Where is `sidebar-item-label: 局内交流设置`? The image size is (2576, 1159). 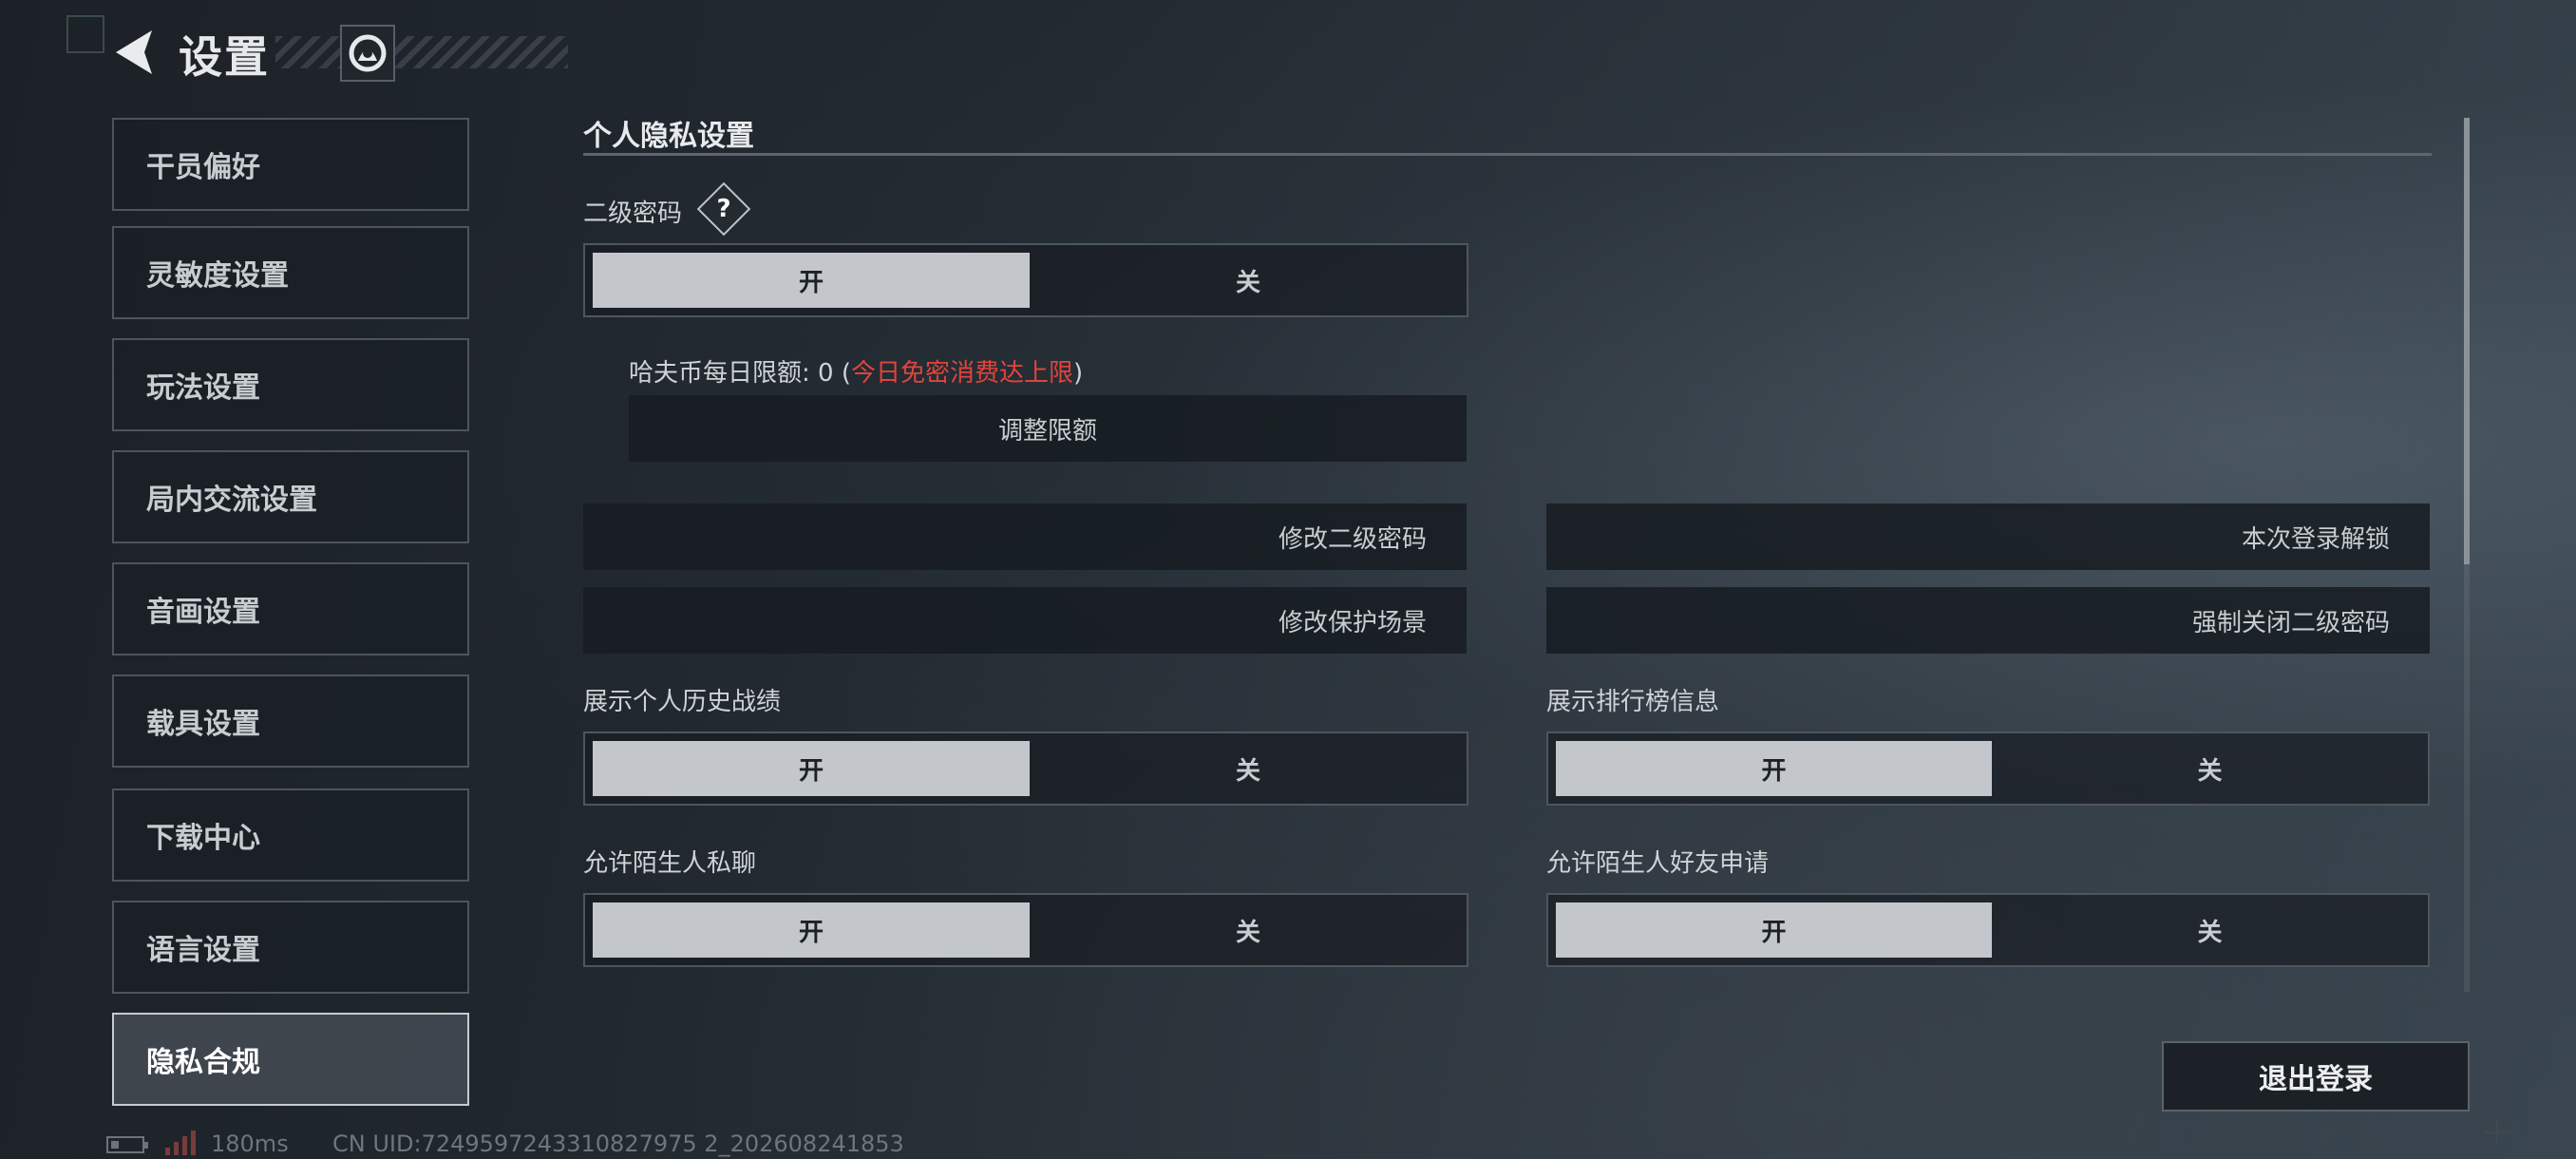
sidebar-item-label: 局内交流设置 is located at coordinates (231, 500).